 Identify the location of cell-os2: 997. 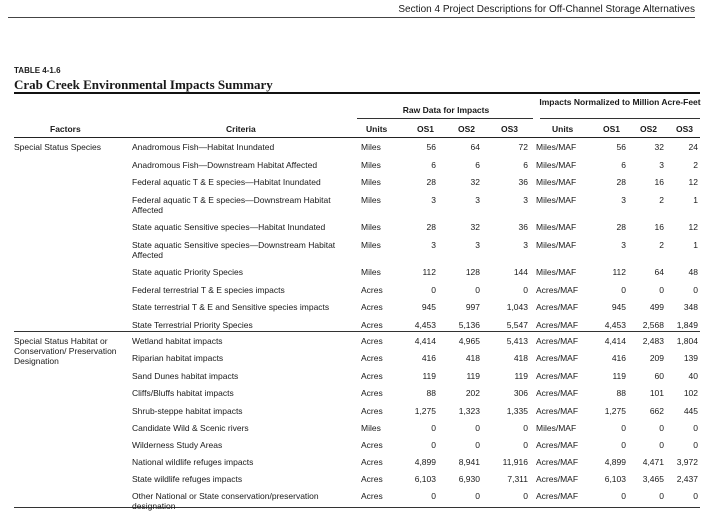
(472, 307).